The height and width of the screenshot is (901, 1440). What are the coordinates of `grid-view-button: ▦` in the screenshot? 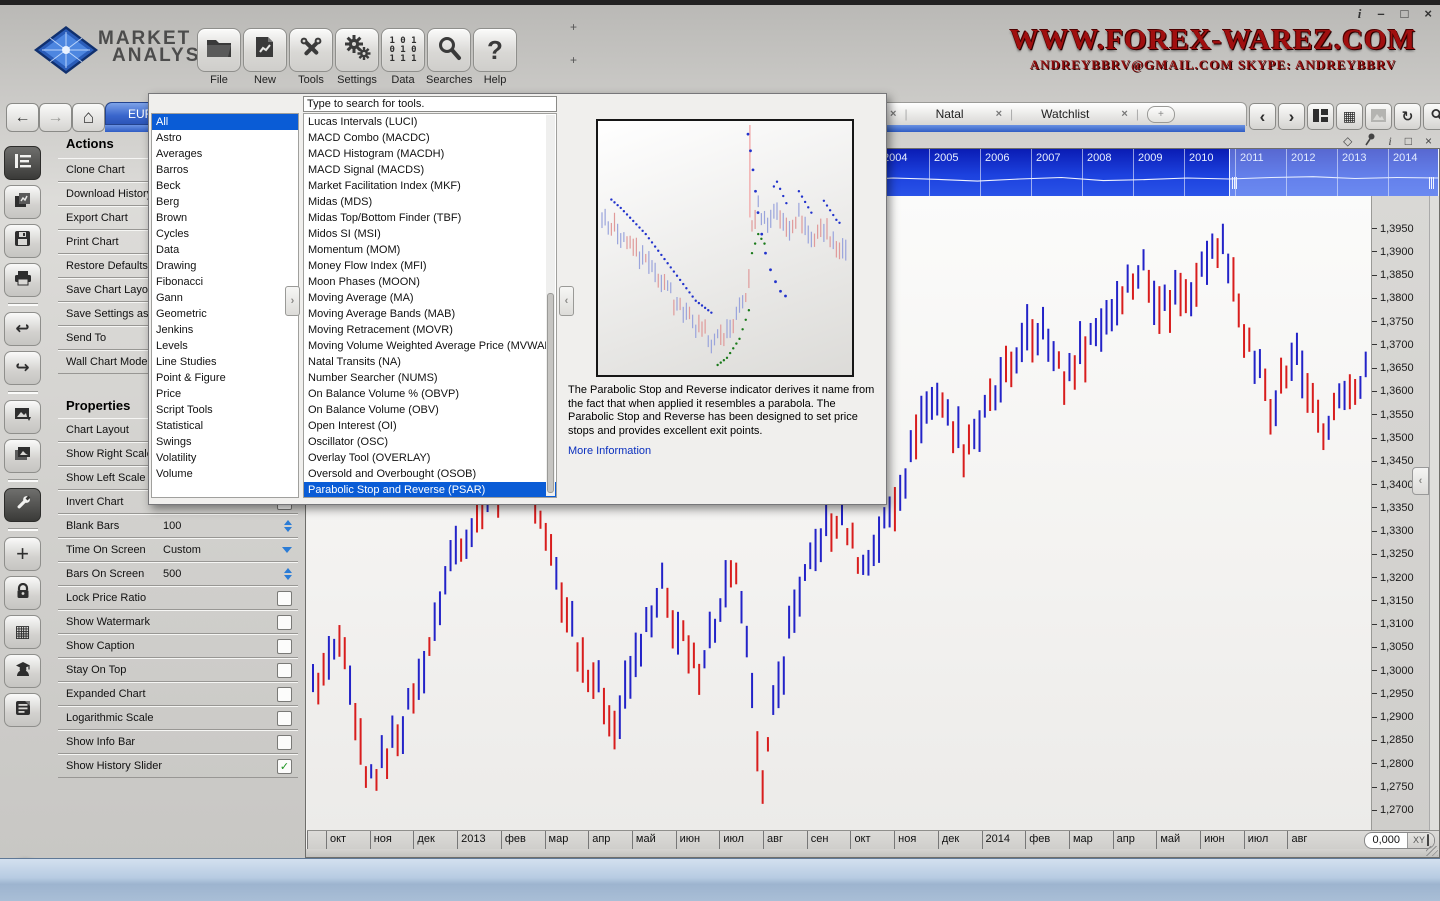 It's located at (1349, 116).